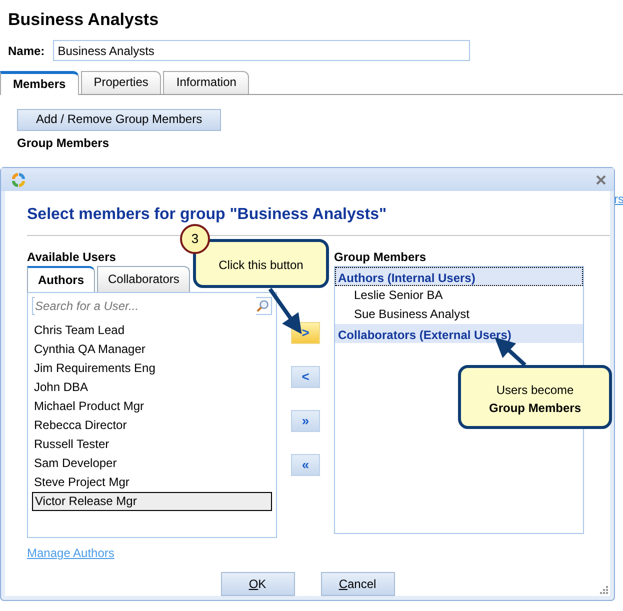 This screenshot has height=611, width=623. I want to click on move-button: <, so click(305, 377).